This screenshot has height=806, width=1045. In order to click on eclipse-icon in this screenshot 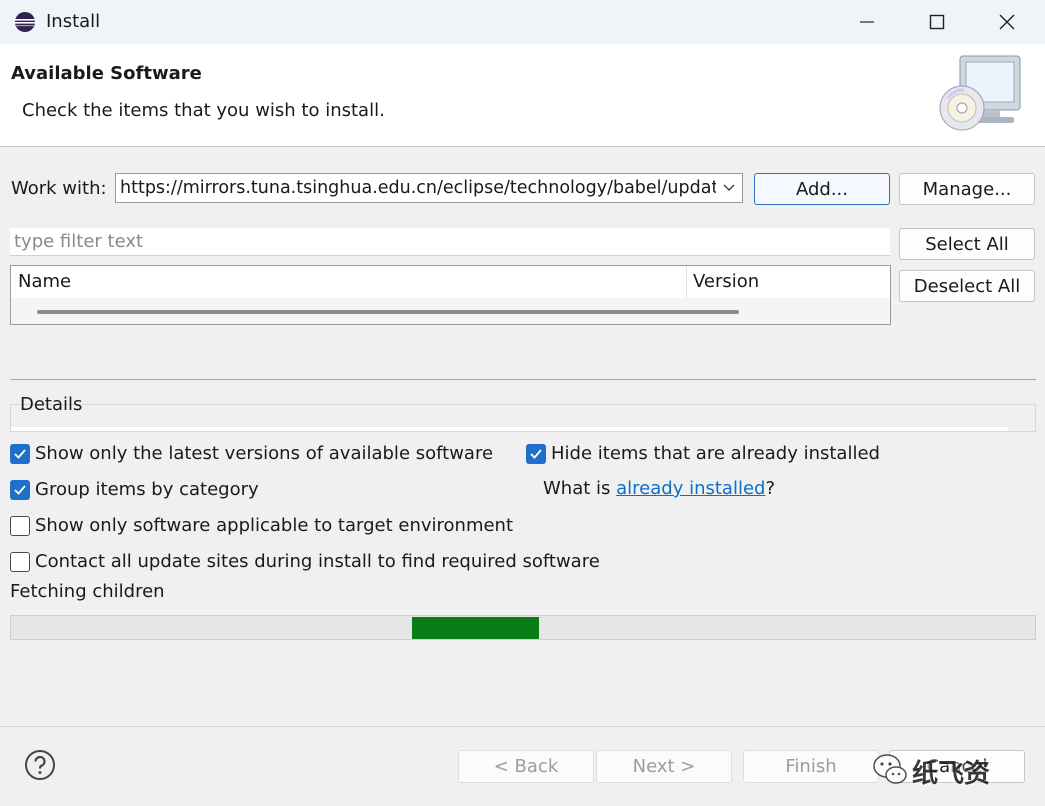, I will do `click(25, 22)`.